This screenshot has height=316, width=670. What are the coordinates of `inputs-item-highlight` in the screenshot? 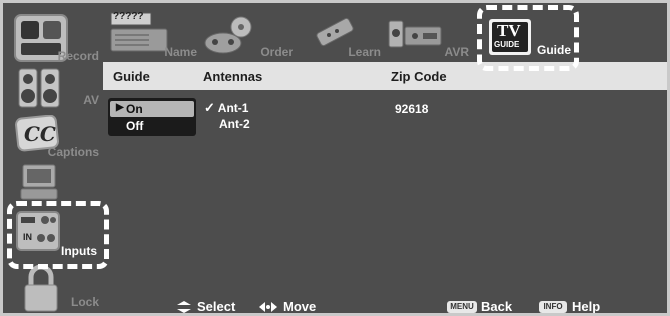 It's located at (58, 235).